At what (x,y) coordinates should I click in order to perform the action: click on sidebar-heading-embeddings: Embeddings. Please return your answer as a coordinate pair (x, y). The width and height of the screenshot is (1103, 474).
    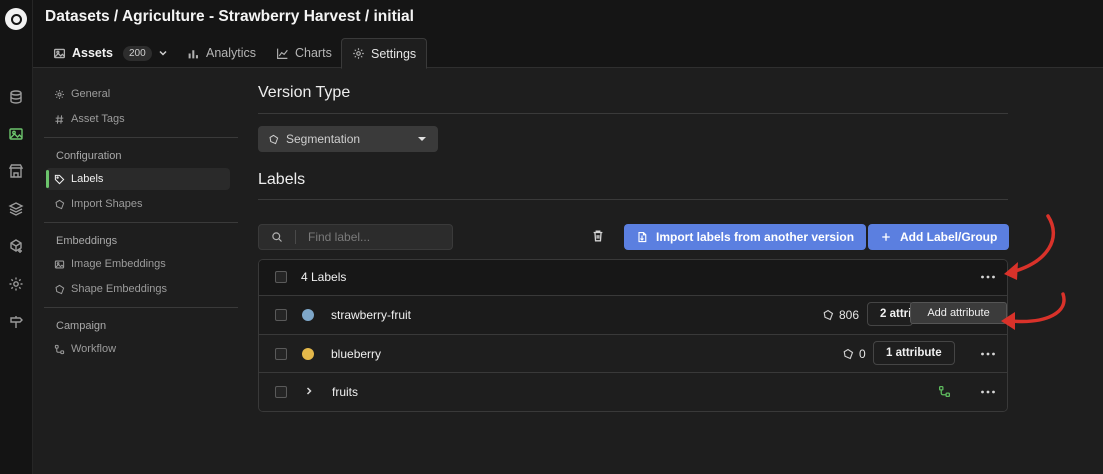
    Looking at the image, I should click on (87, 241).